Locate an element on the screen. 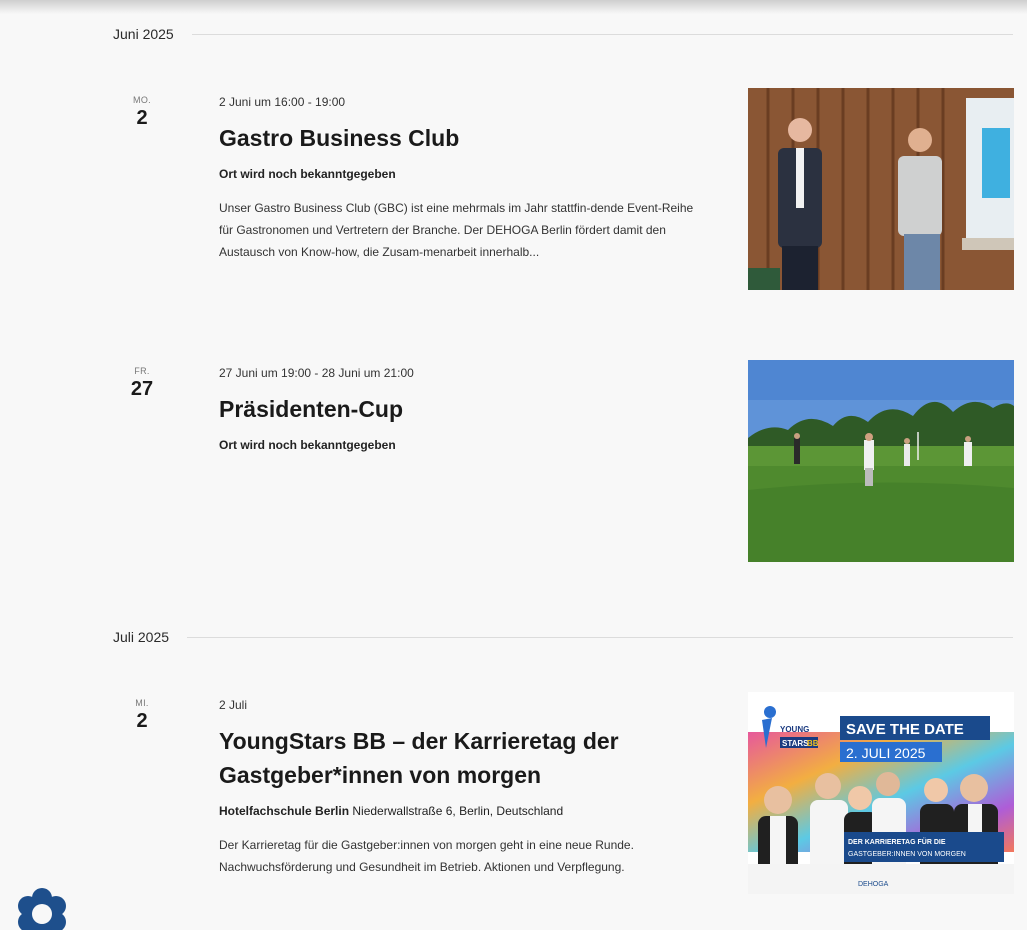 The width and height of the screenshot is (1027, 930). event-weekday: MO. is located at coordinates (142, 100).